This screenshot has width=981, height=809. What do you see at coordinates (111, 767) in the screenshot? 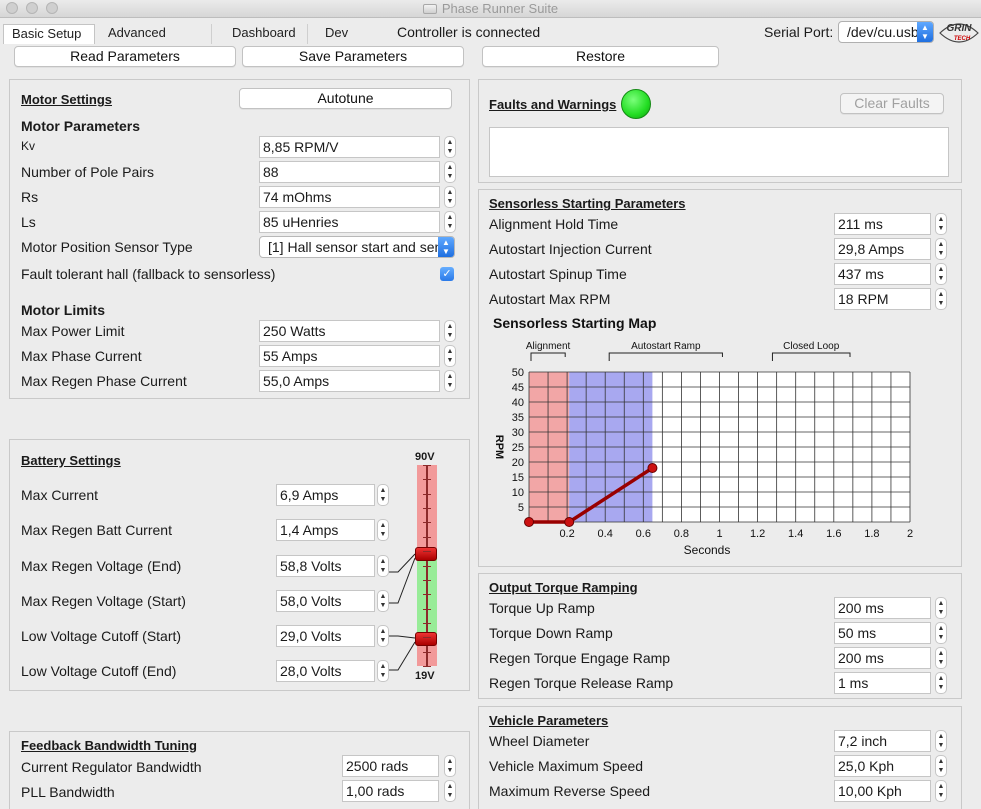
I see `current-bw-label: Current Regulator Bandwidth` at bounding box center [111, 767].